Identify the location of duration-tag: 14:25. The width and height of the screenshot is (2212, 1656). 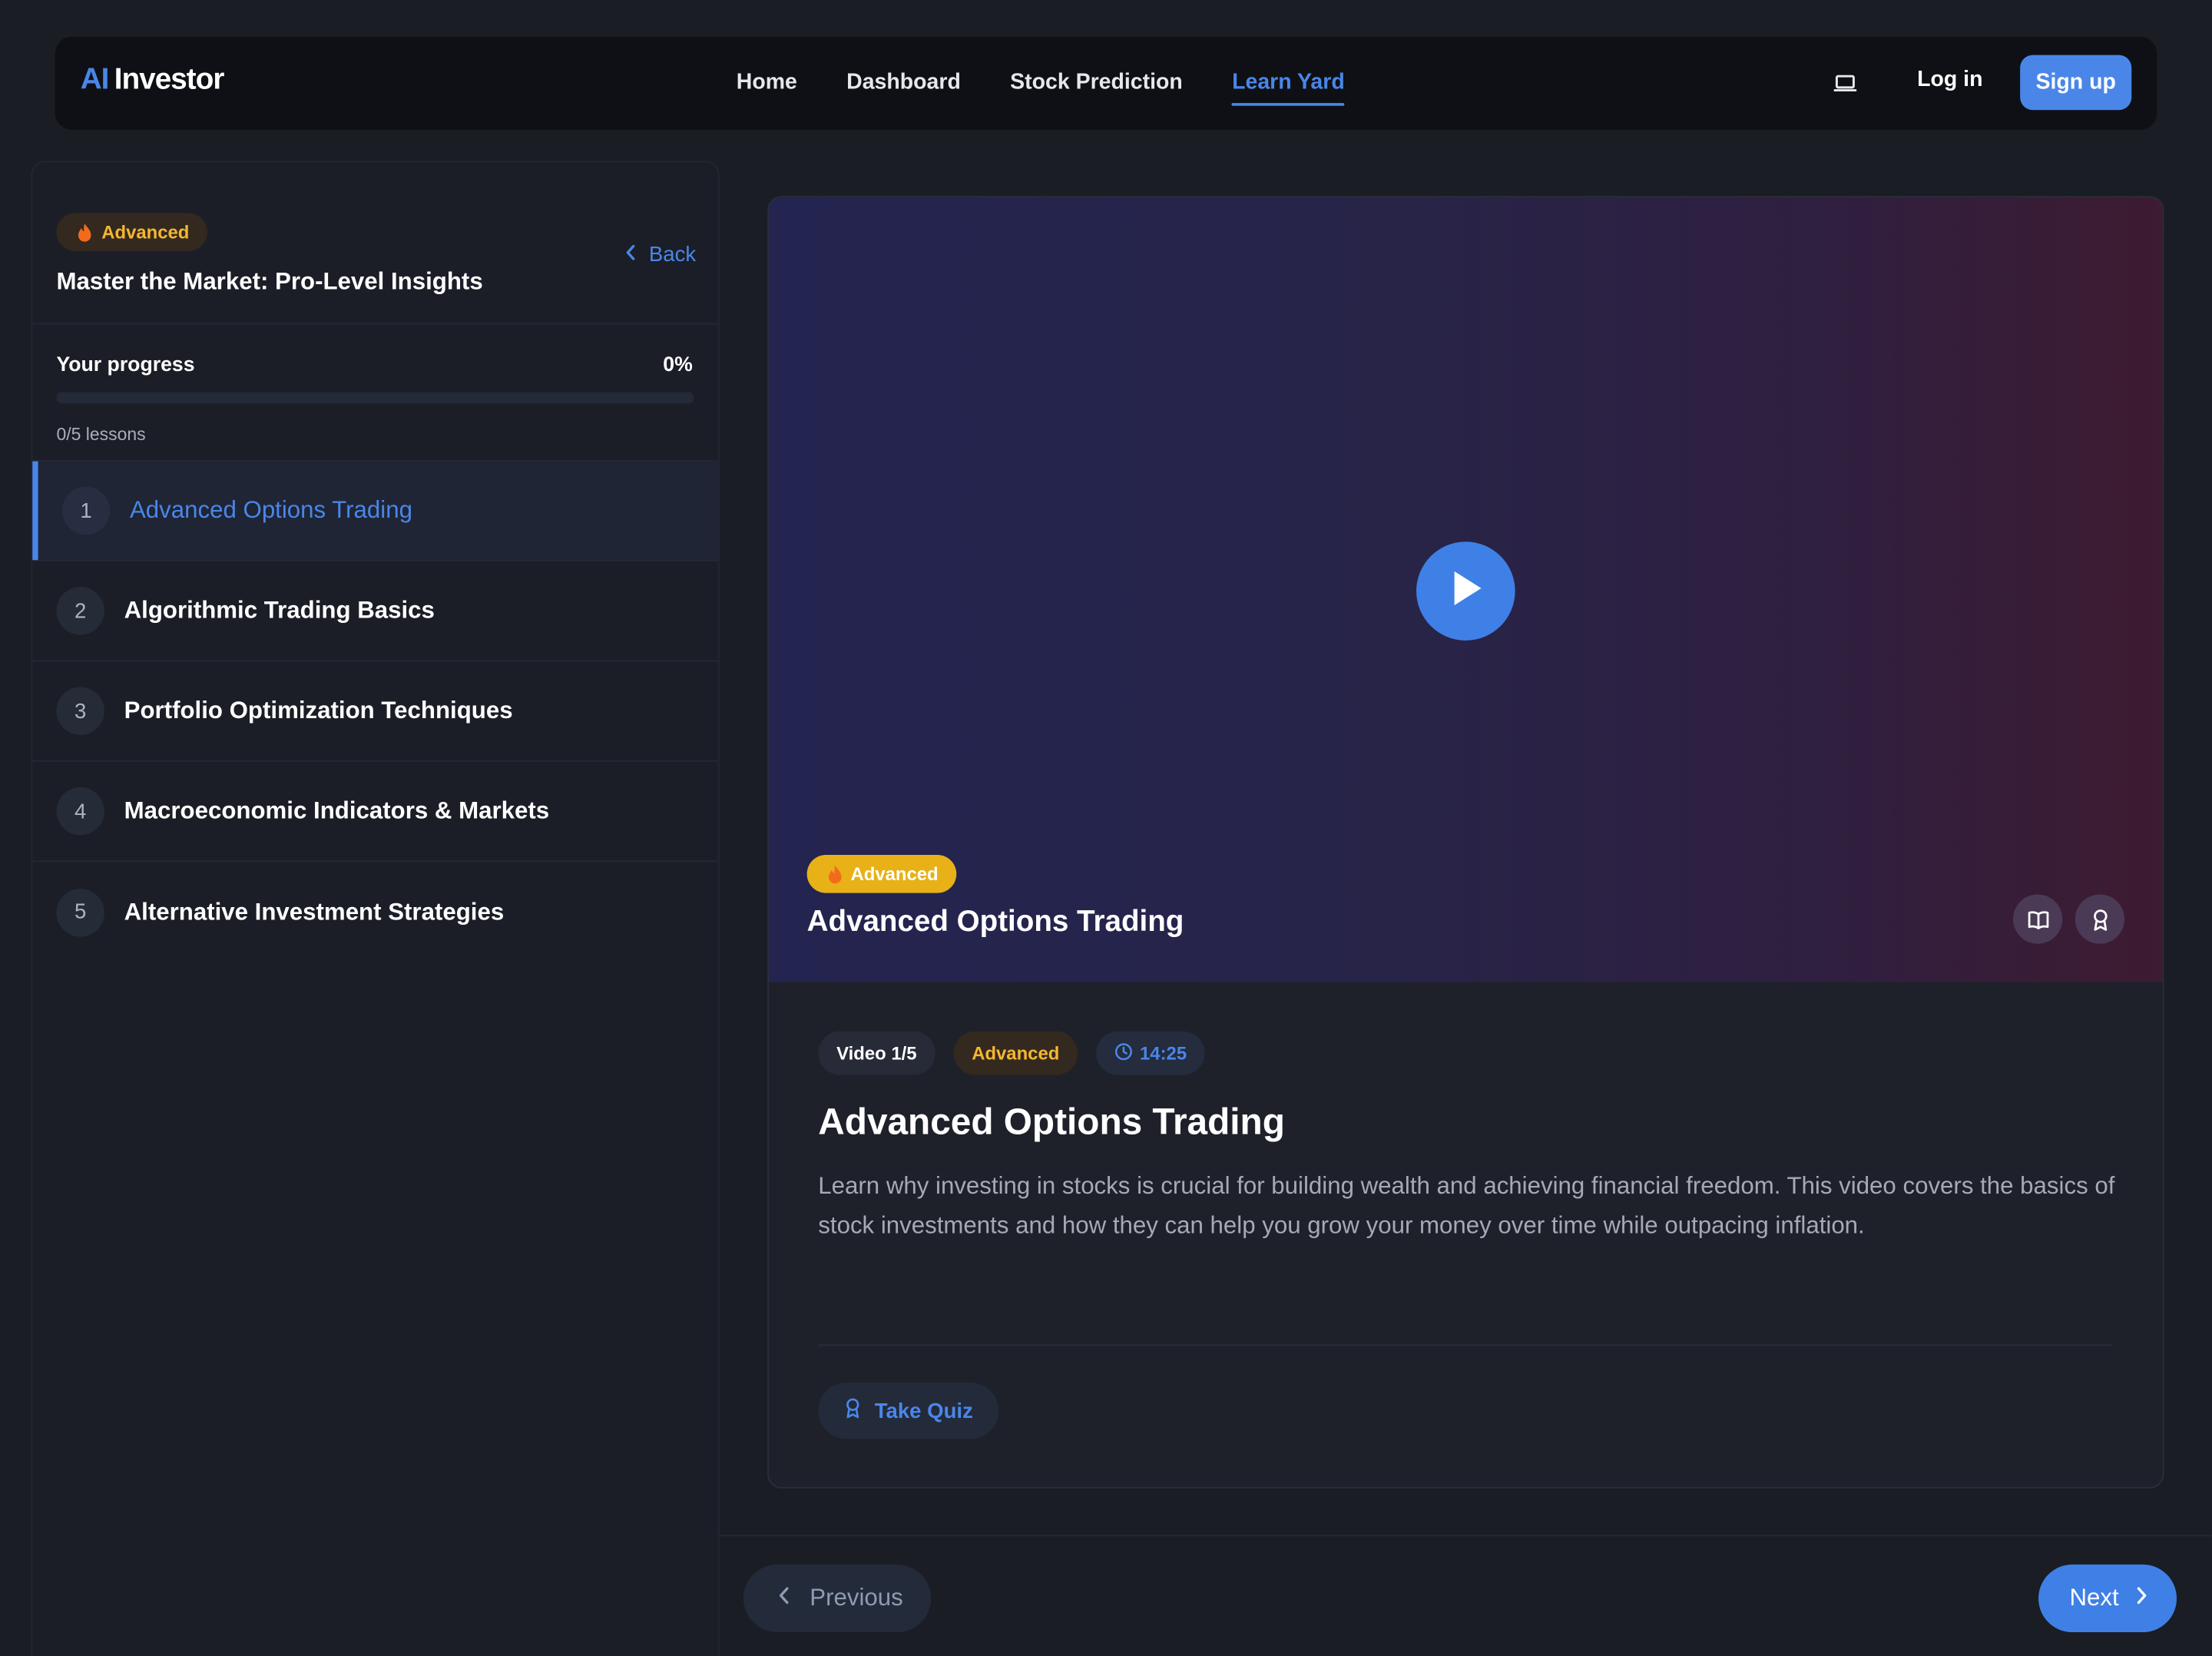
(1151, 1053).